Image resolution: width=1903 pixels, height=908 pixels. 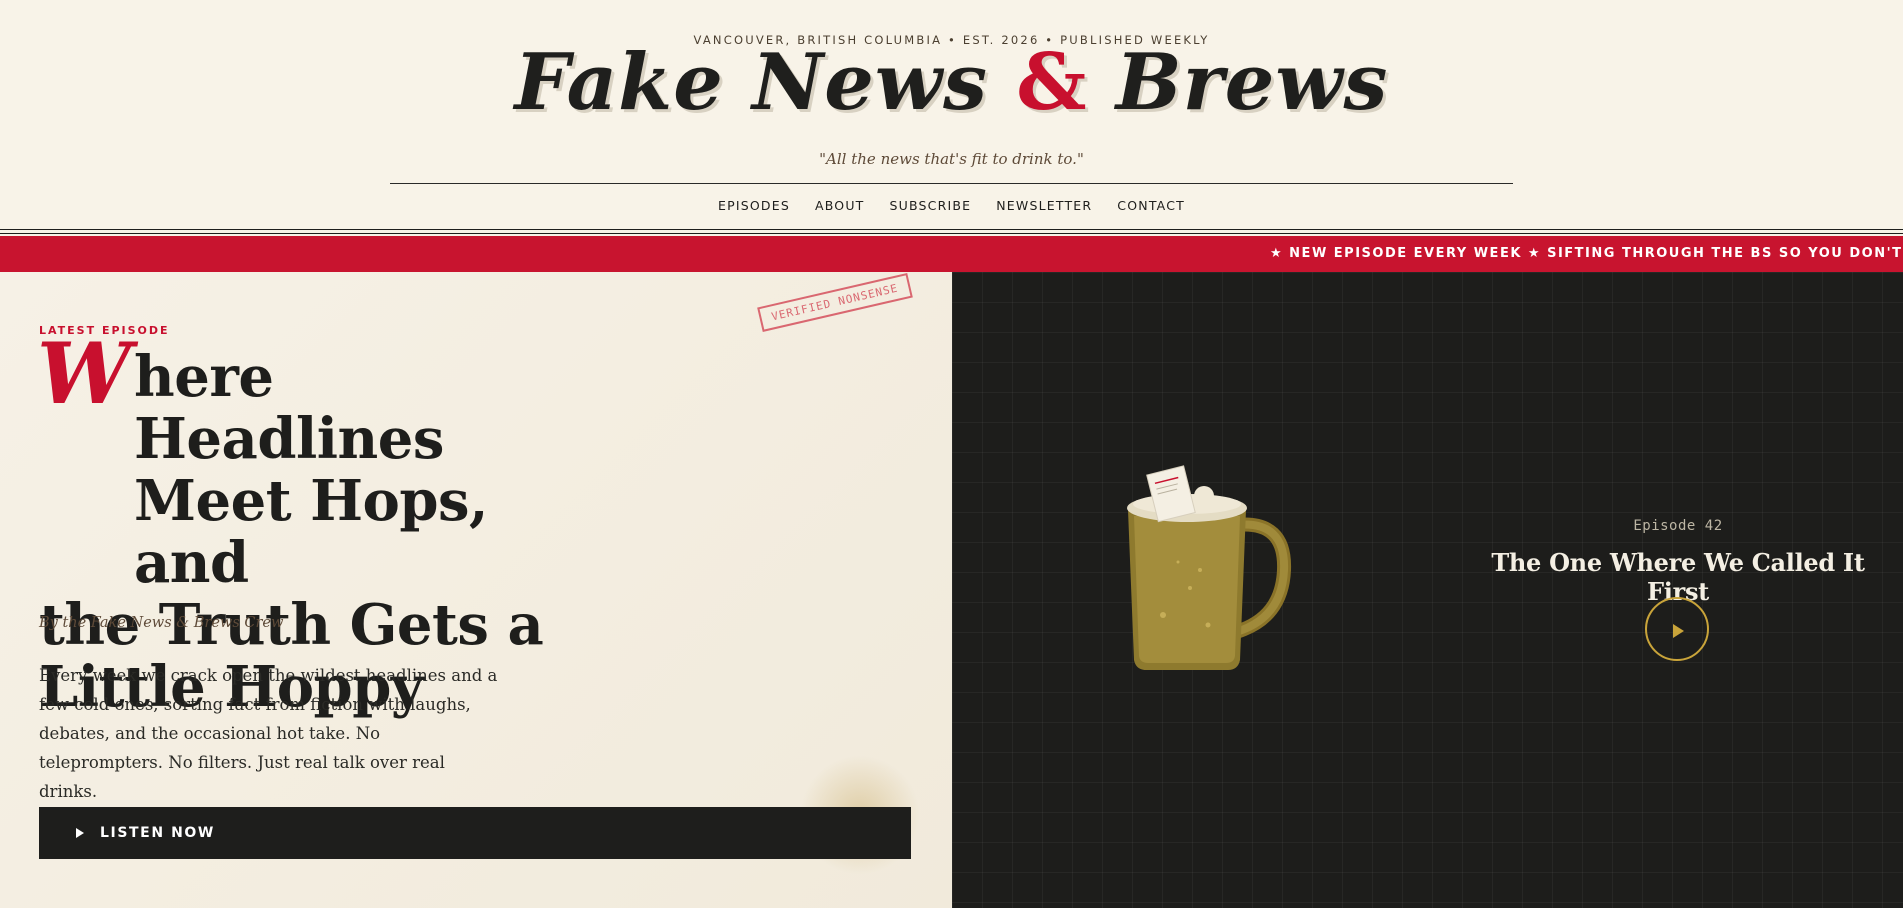 I want to click on nav-item-subscribe: SUBSCRIBE, so click(x=931, y=205).